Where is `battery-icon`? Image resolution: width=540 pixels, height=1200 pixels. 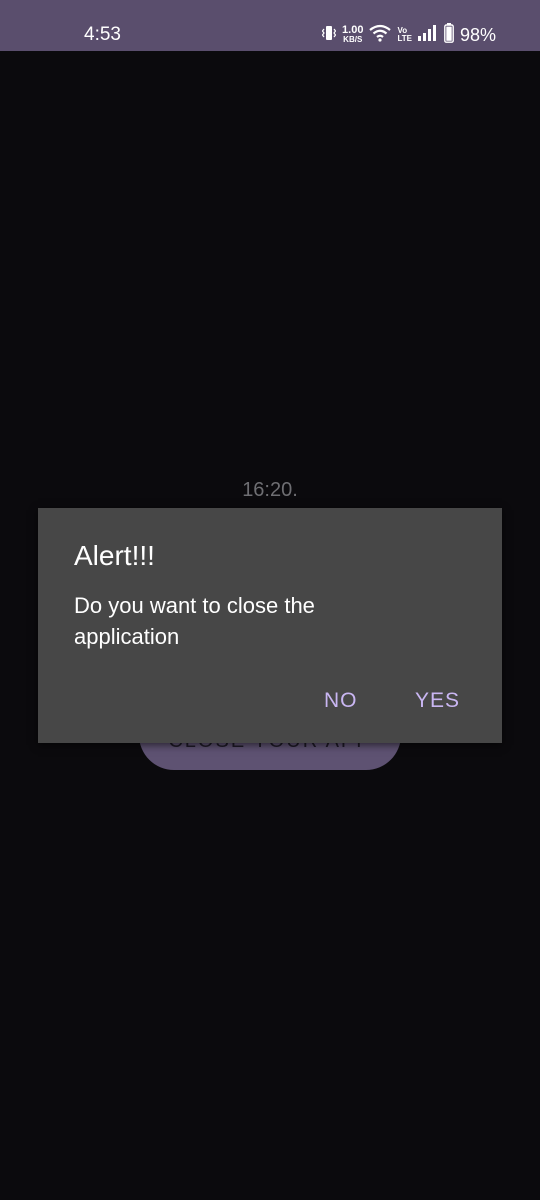
battery-icon is located at coordinates (449, 35).